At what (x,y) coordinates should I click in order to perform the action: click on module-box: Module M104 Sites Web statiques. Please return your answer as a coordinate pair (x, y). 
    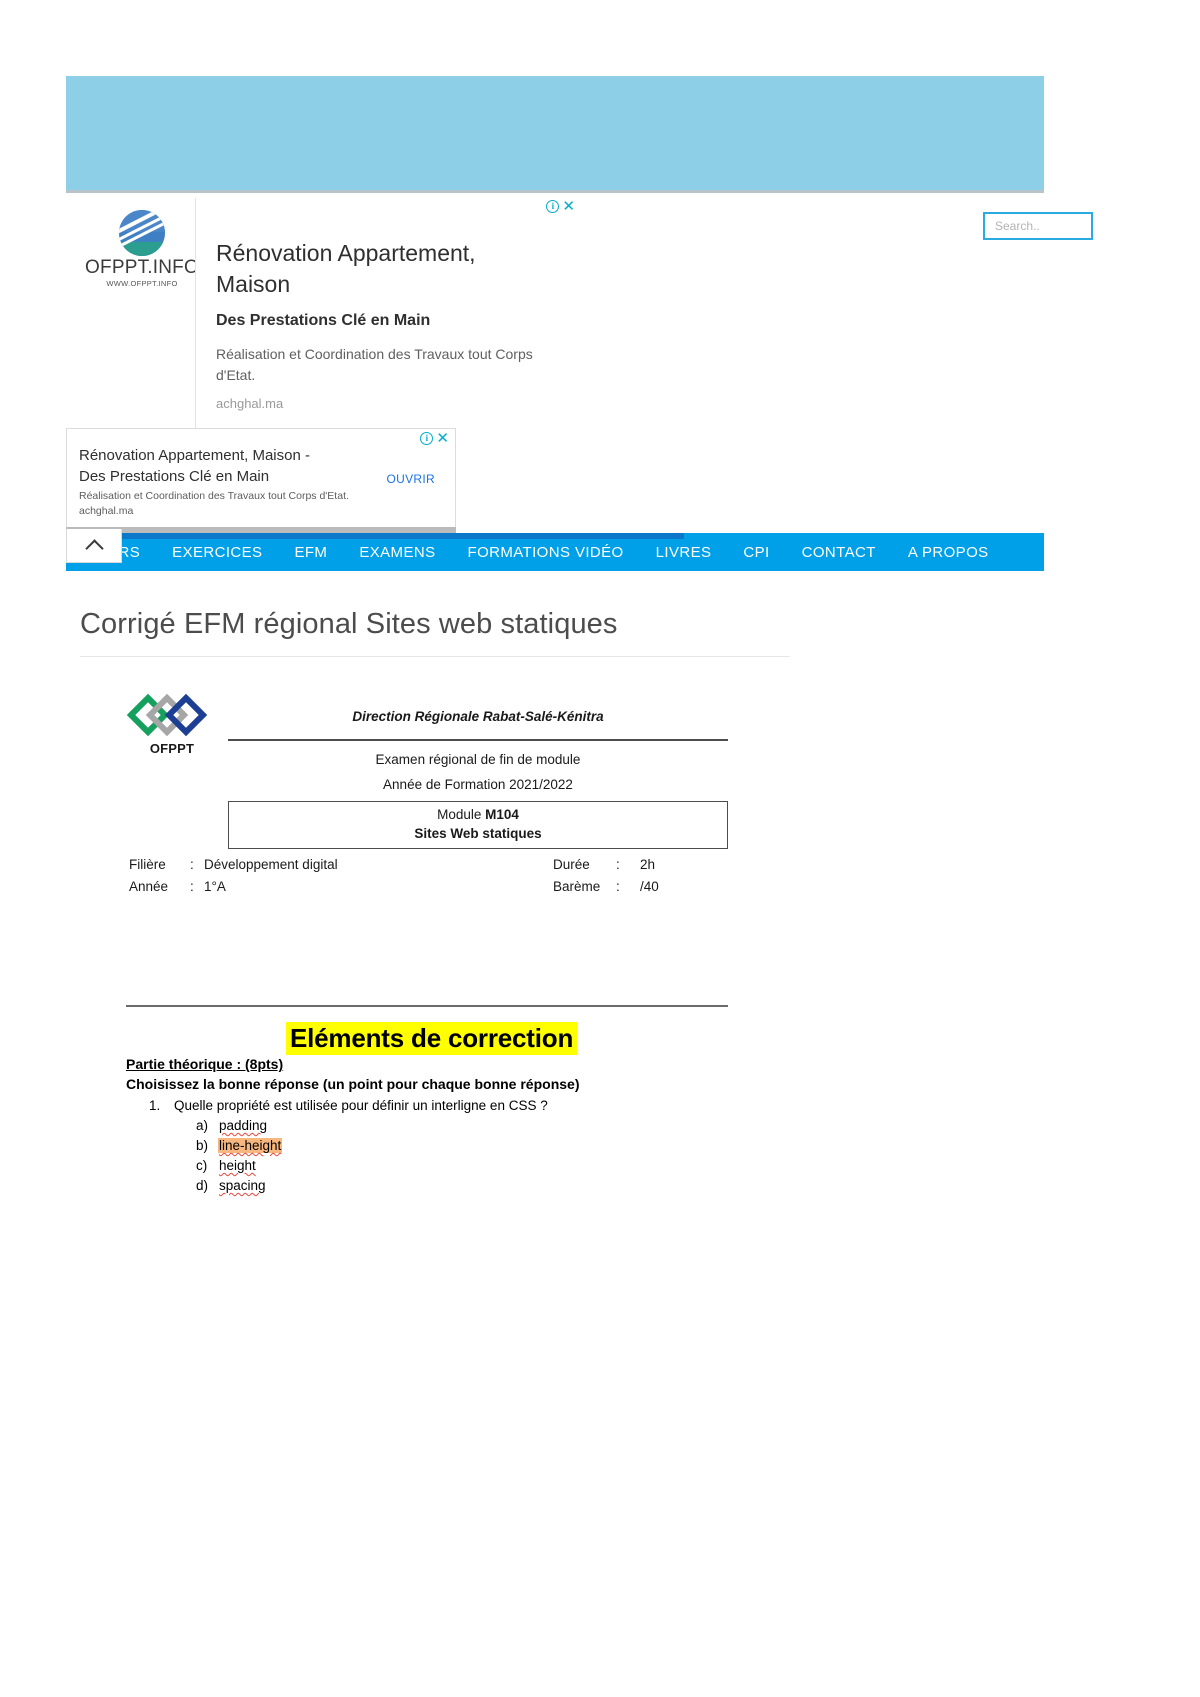
    Looking at the image, I should click on (478, 825).